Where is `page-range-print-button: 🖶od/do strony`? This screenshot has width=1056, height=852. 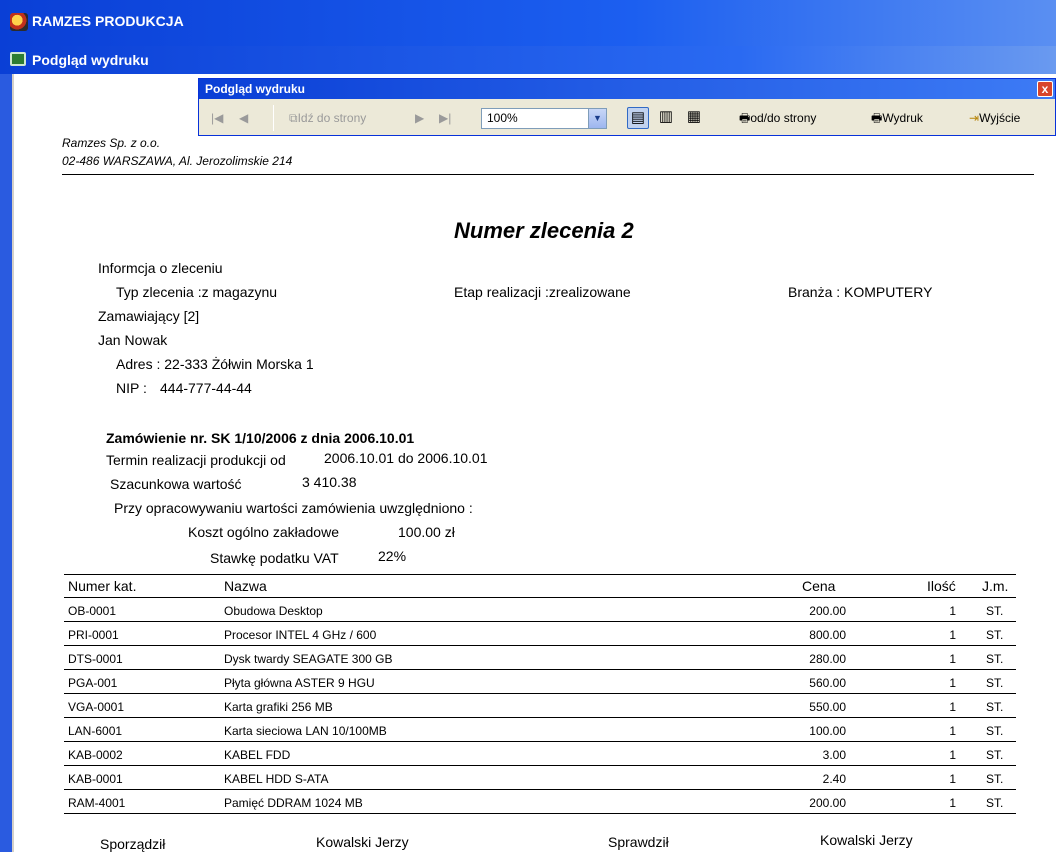
page-range-print-button: 🖶od/do strony is located at coordinates (777, 118).